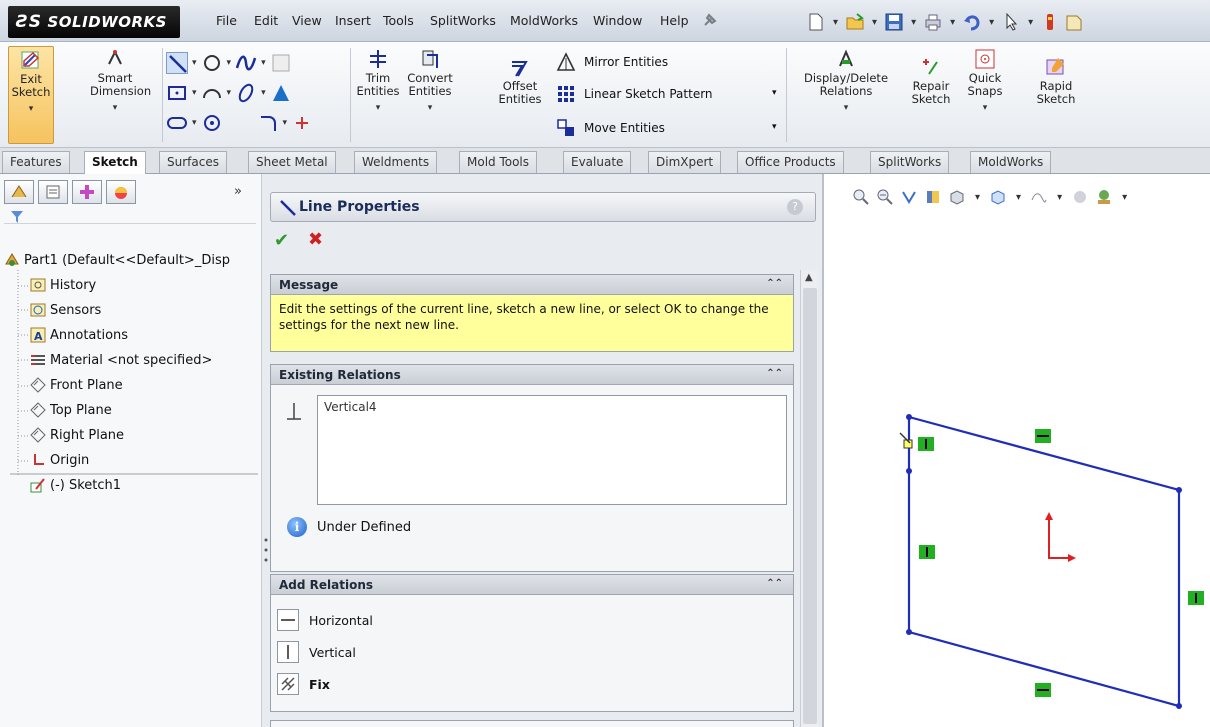 The height and width of the screenshot is (727, 1210). Describe the element at coordinates (36, 162) in the screenshot. I see `tab-features: Features` at that location.